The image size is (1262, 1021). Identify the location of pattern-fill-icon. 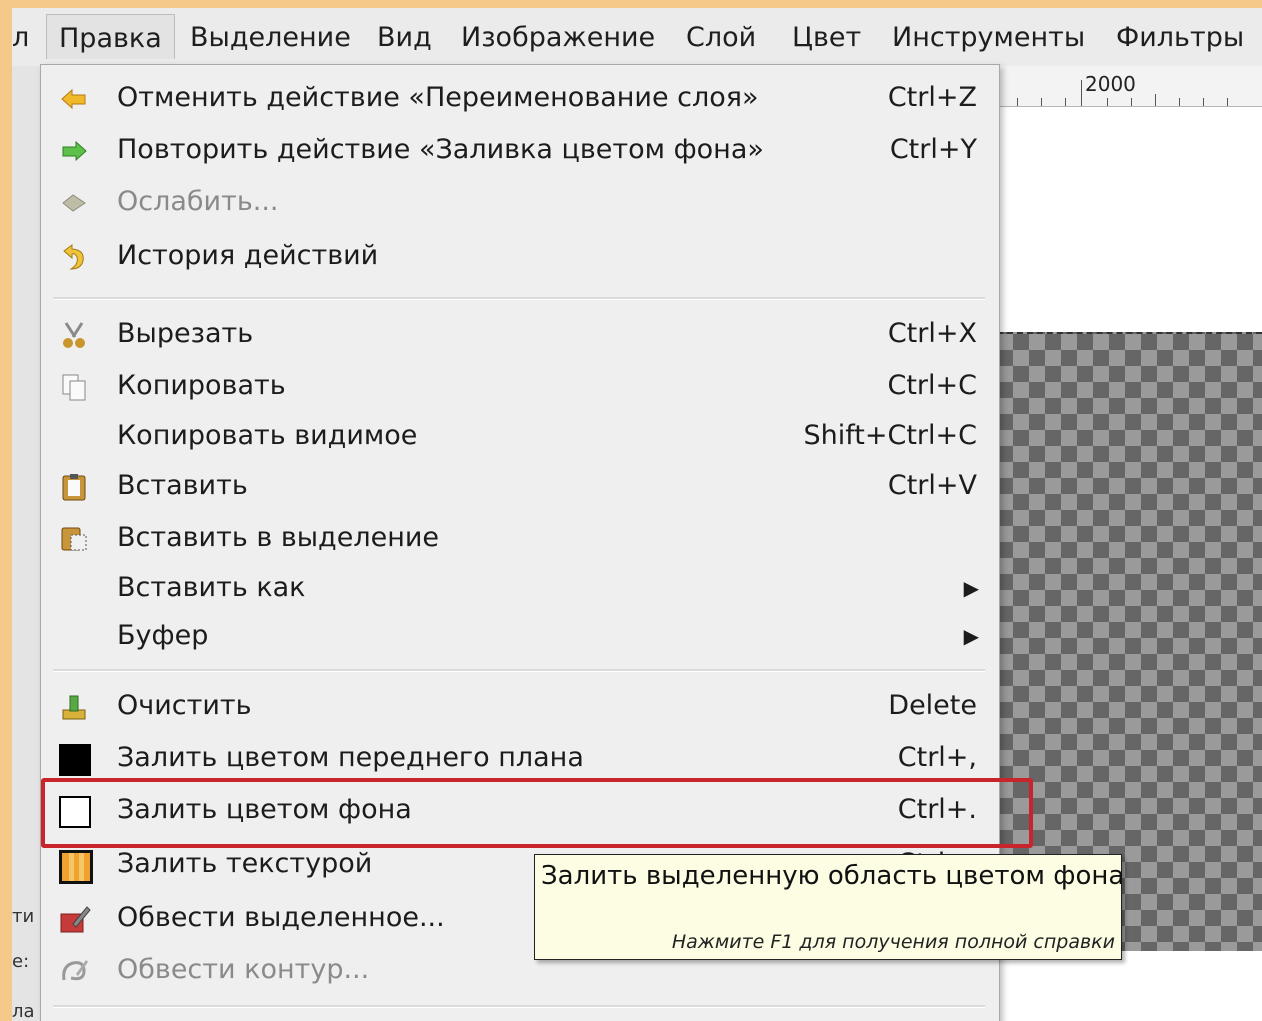
(76, 867).